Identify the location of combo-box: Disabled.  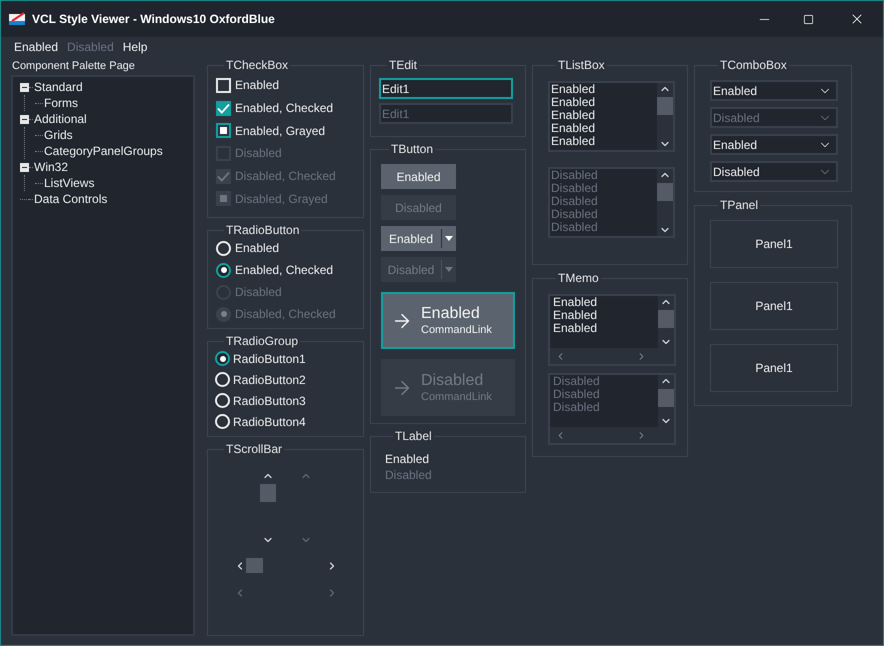
(774, 171).